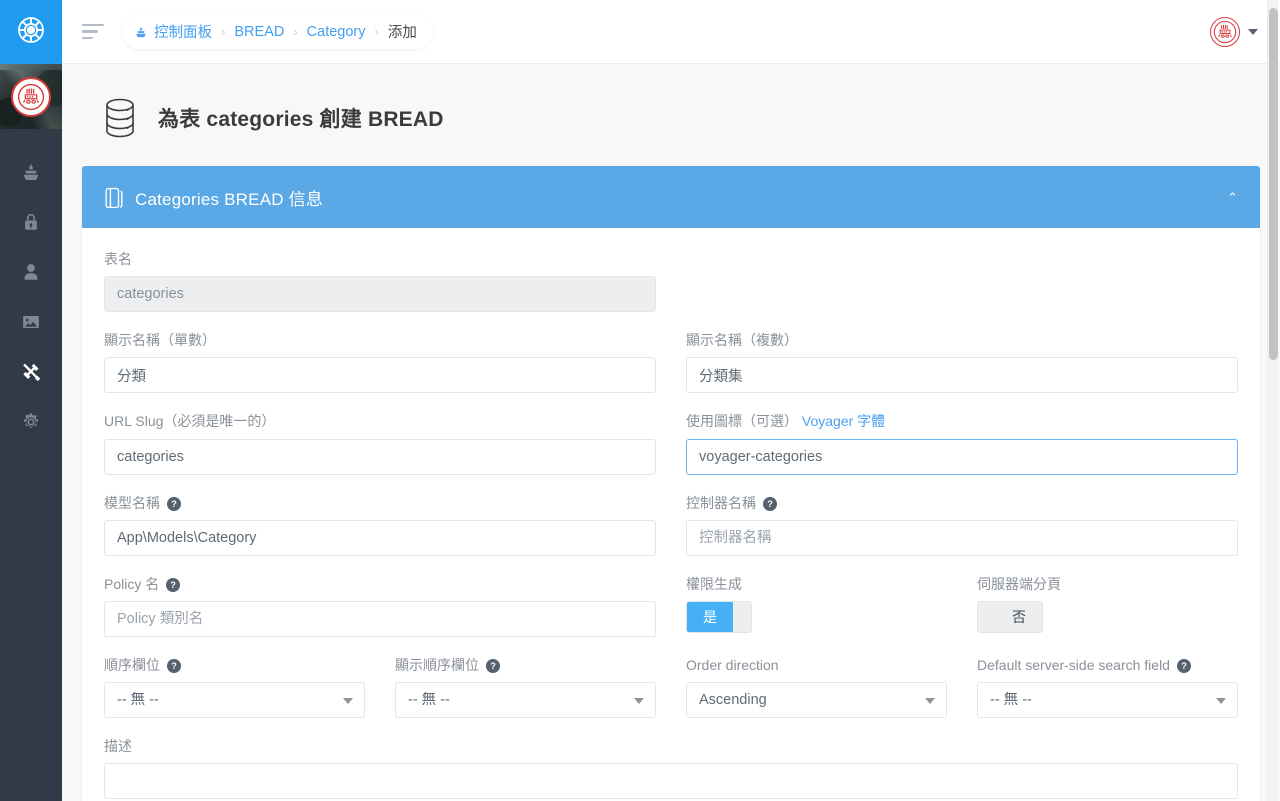 The width and height of the screenshot is (1280, 801). I want to click on label-url-slug: URL Slug（必須是唯一的）, so click(190, 421).